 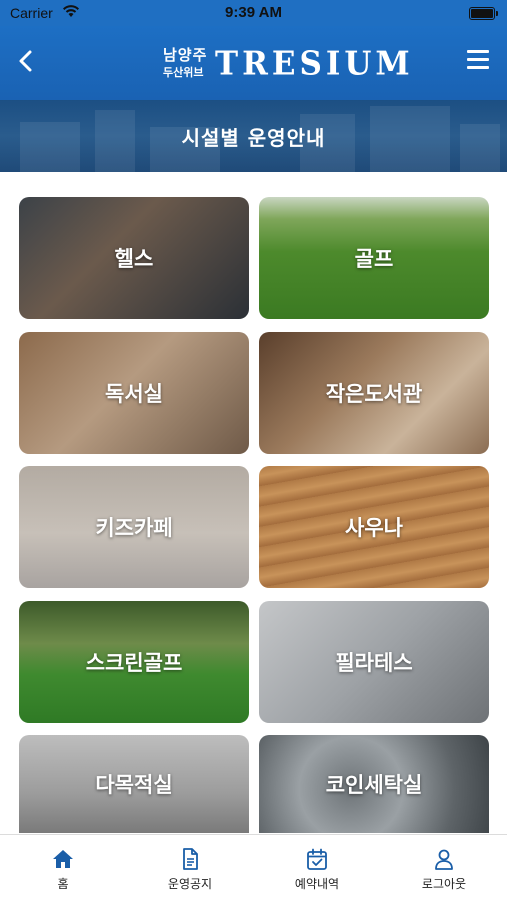 I want to click on tab-notice: 운영공지, so click(x=190, y=868).